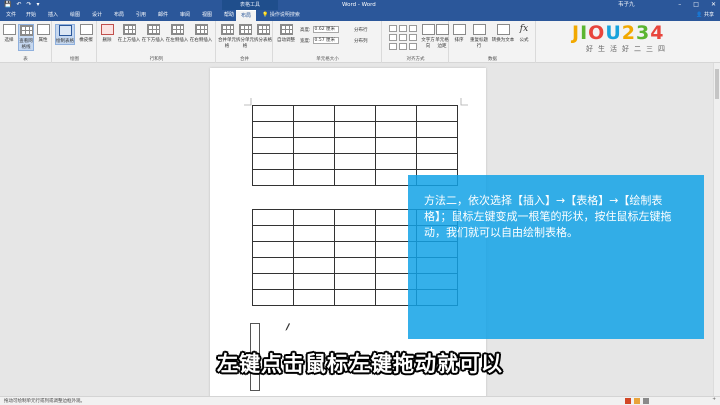 This screenshot has width=720, height=405. Describe the element at coordinates (479, 36) in the screenshot. I see `repeat-header-button: 重复标题行` at that location.